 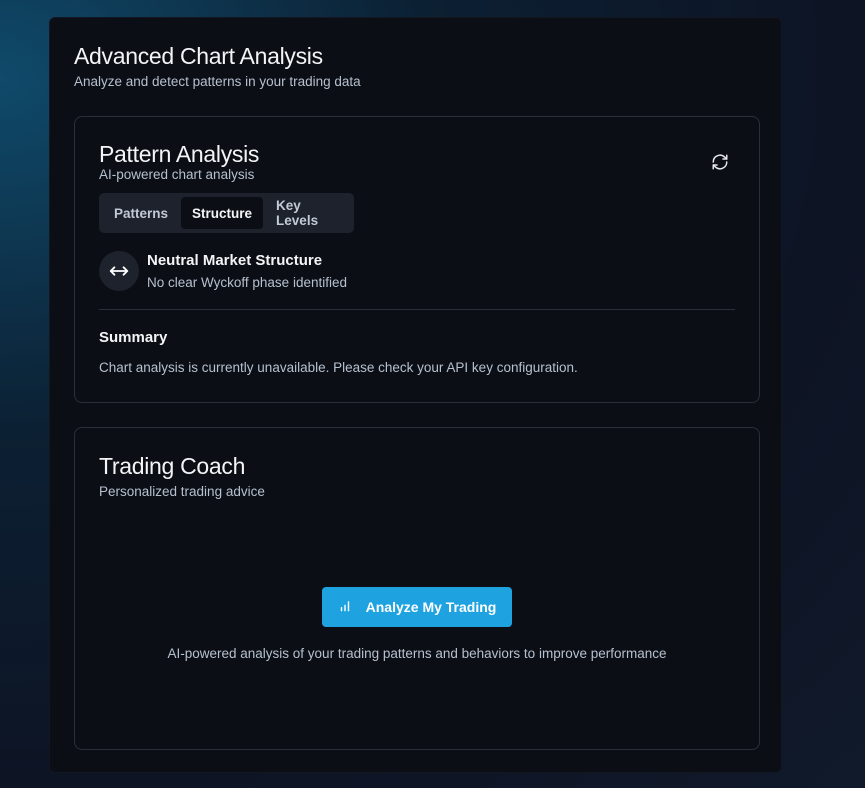 What do you see at coordinates (141, 213) in the screenshot?
I see `tab-patterns: Patterns` at bounding box center [141, 213].